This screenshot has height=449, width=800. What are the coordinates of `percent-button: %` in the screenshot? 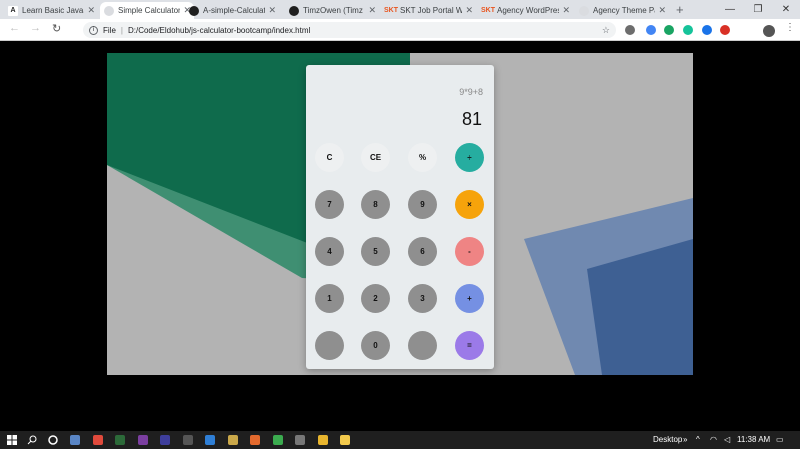 It's located at (422, 157).